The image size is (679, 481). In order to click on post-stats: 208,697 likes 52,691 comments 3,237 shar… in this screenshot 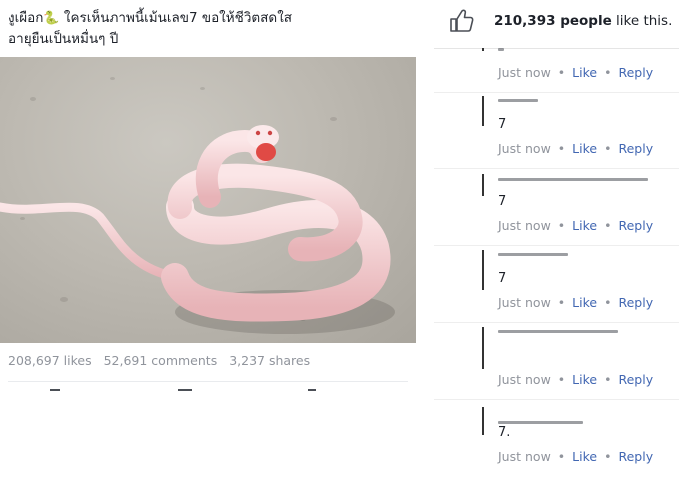, I will do `click(163, 360)`.